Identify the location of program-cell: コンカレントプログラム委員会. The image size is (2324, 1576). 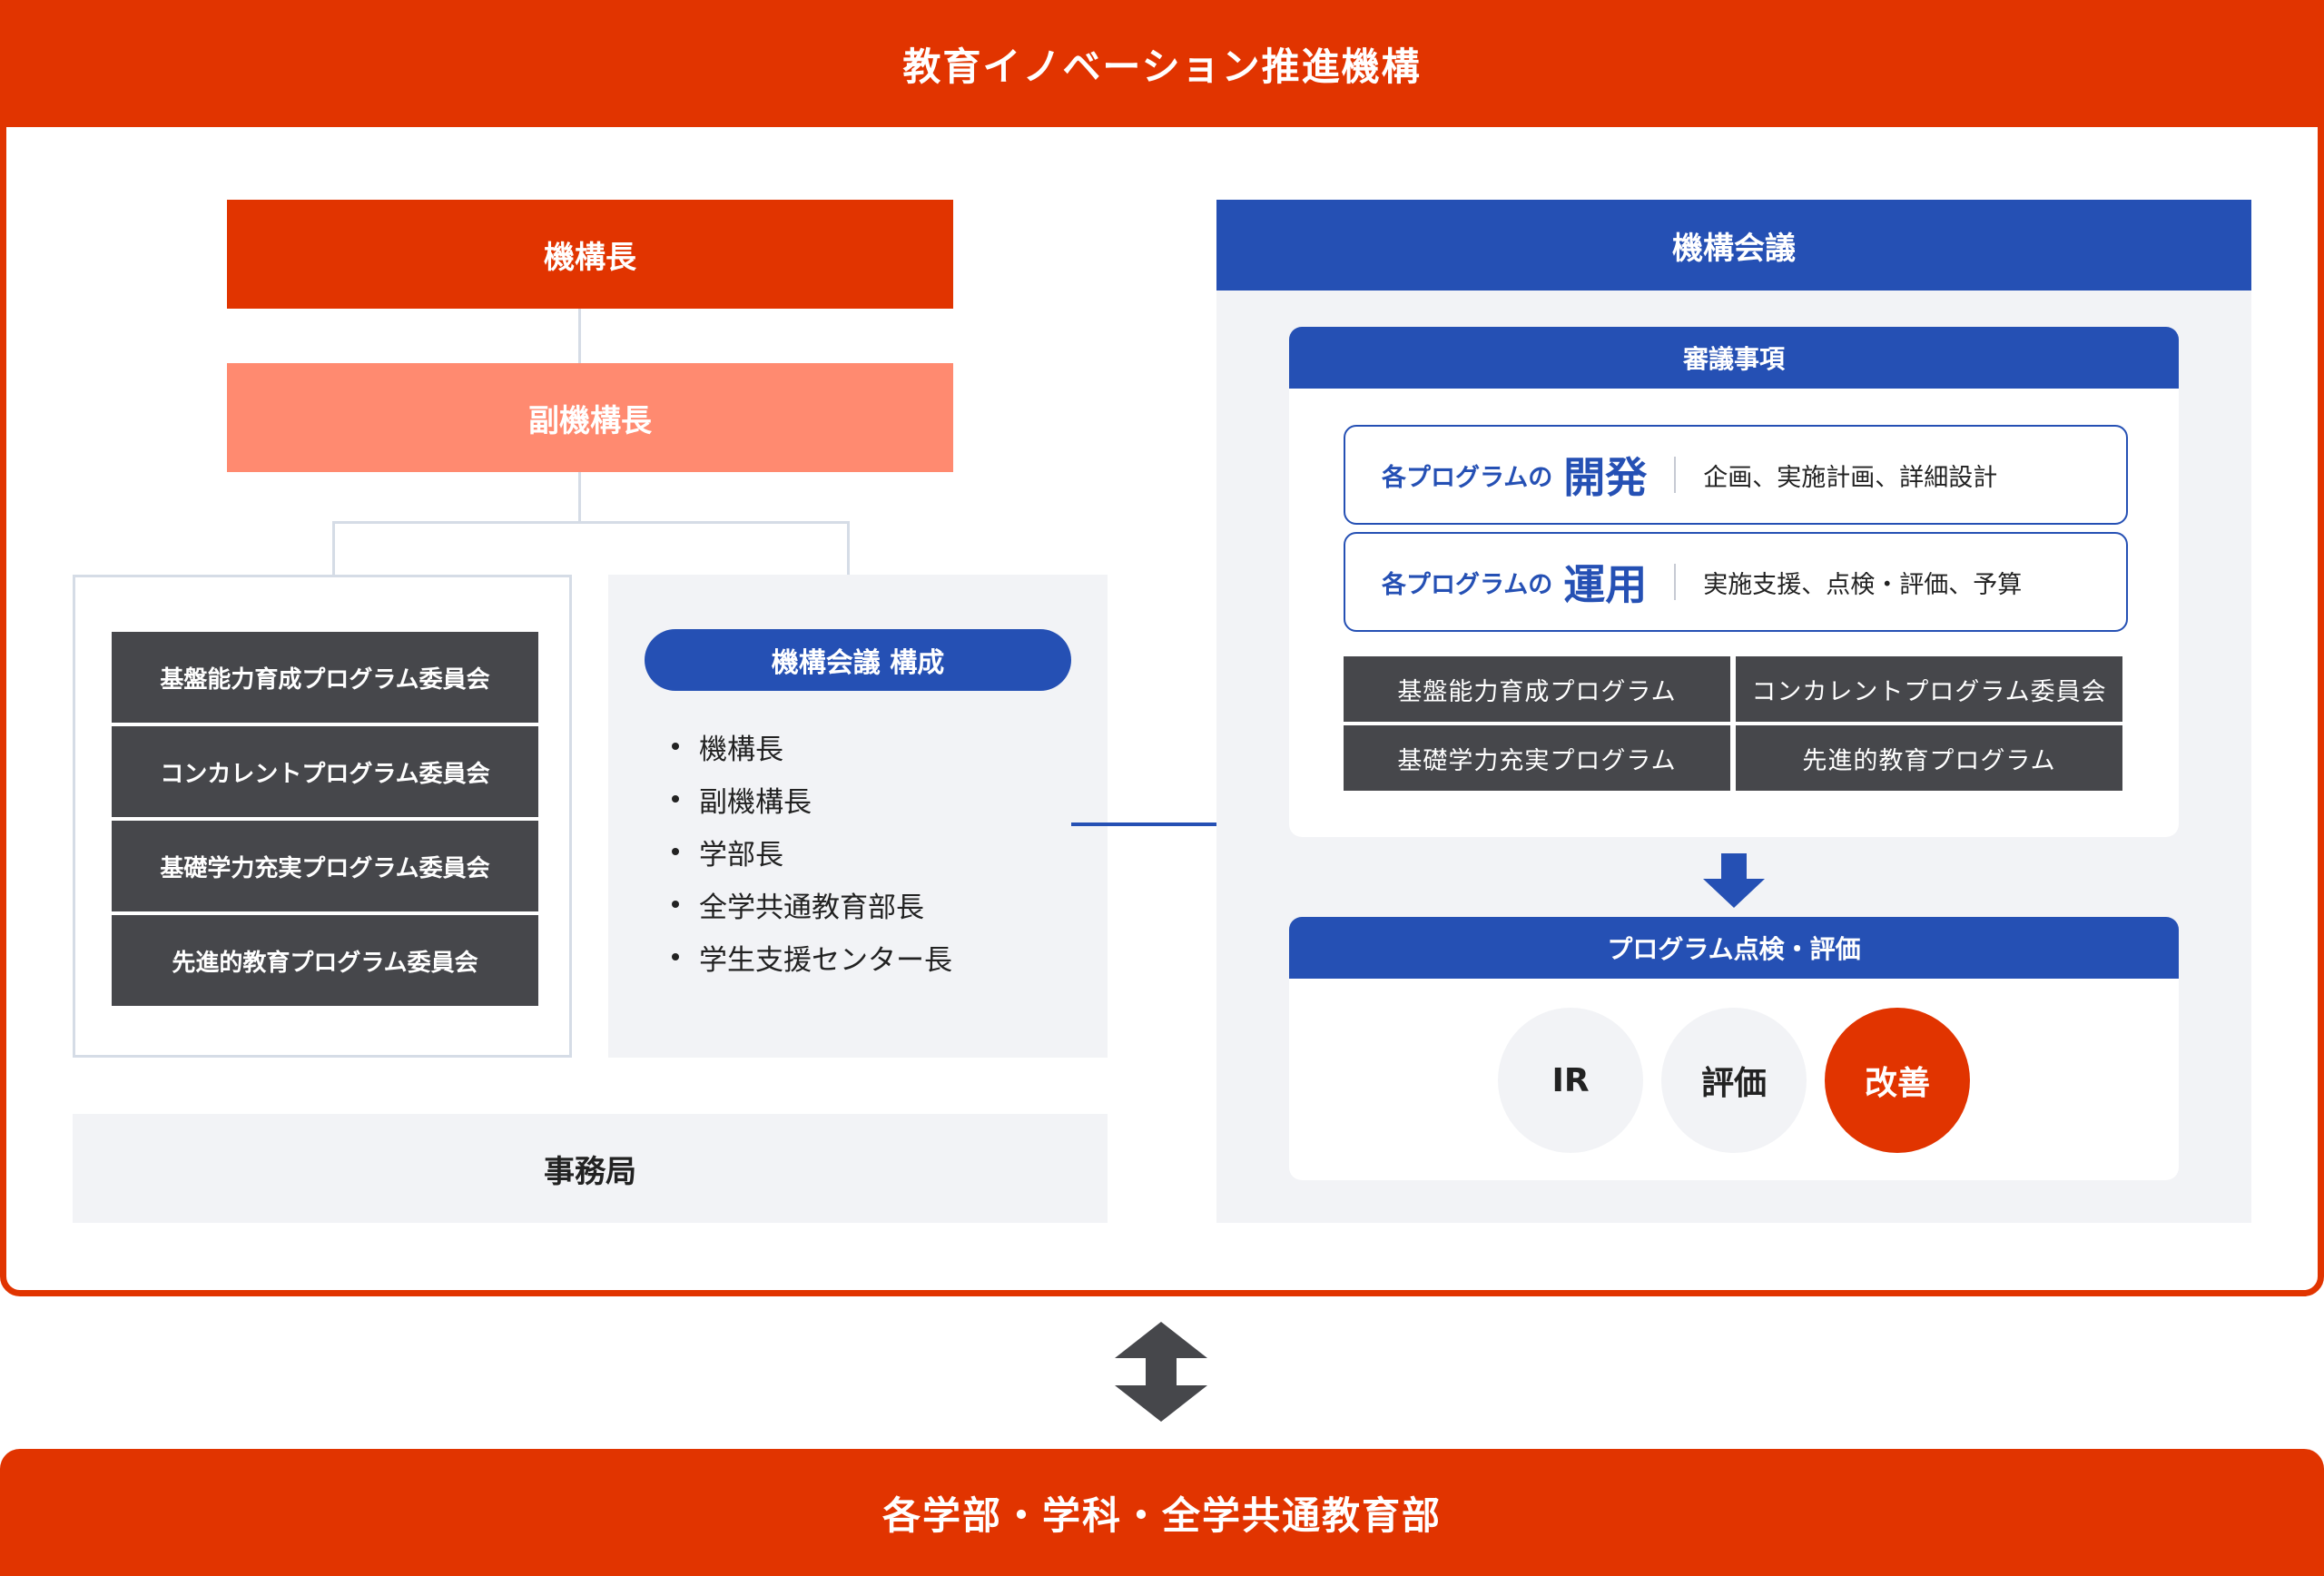
(1929, 689).